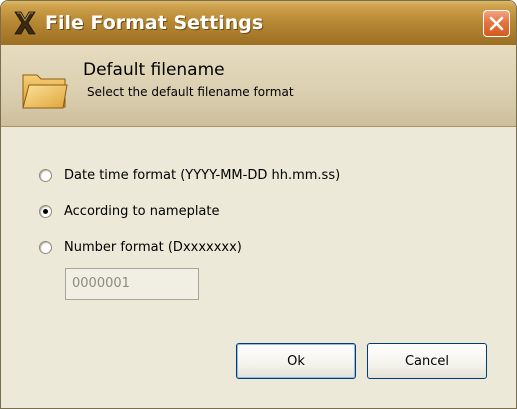 The width and height of the screenshot is (517, 409). I want to click on cancel-button: Cancel, so click(427, 361).